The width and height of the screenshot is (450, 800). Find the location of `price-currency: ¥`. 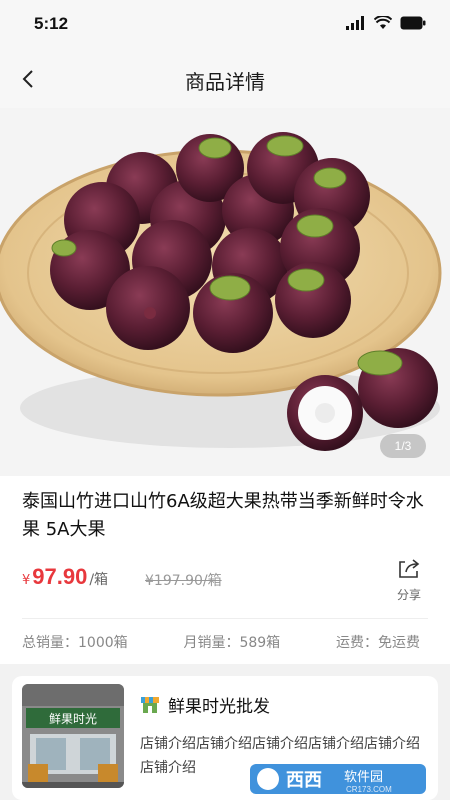

price-currency: ¥ is located at coordinates (26, 580).